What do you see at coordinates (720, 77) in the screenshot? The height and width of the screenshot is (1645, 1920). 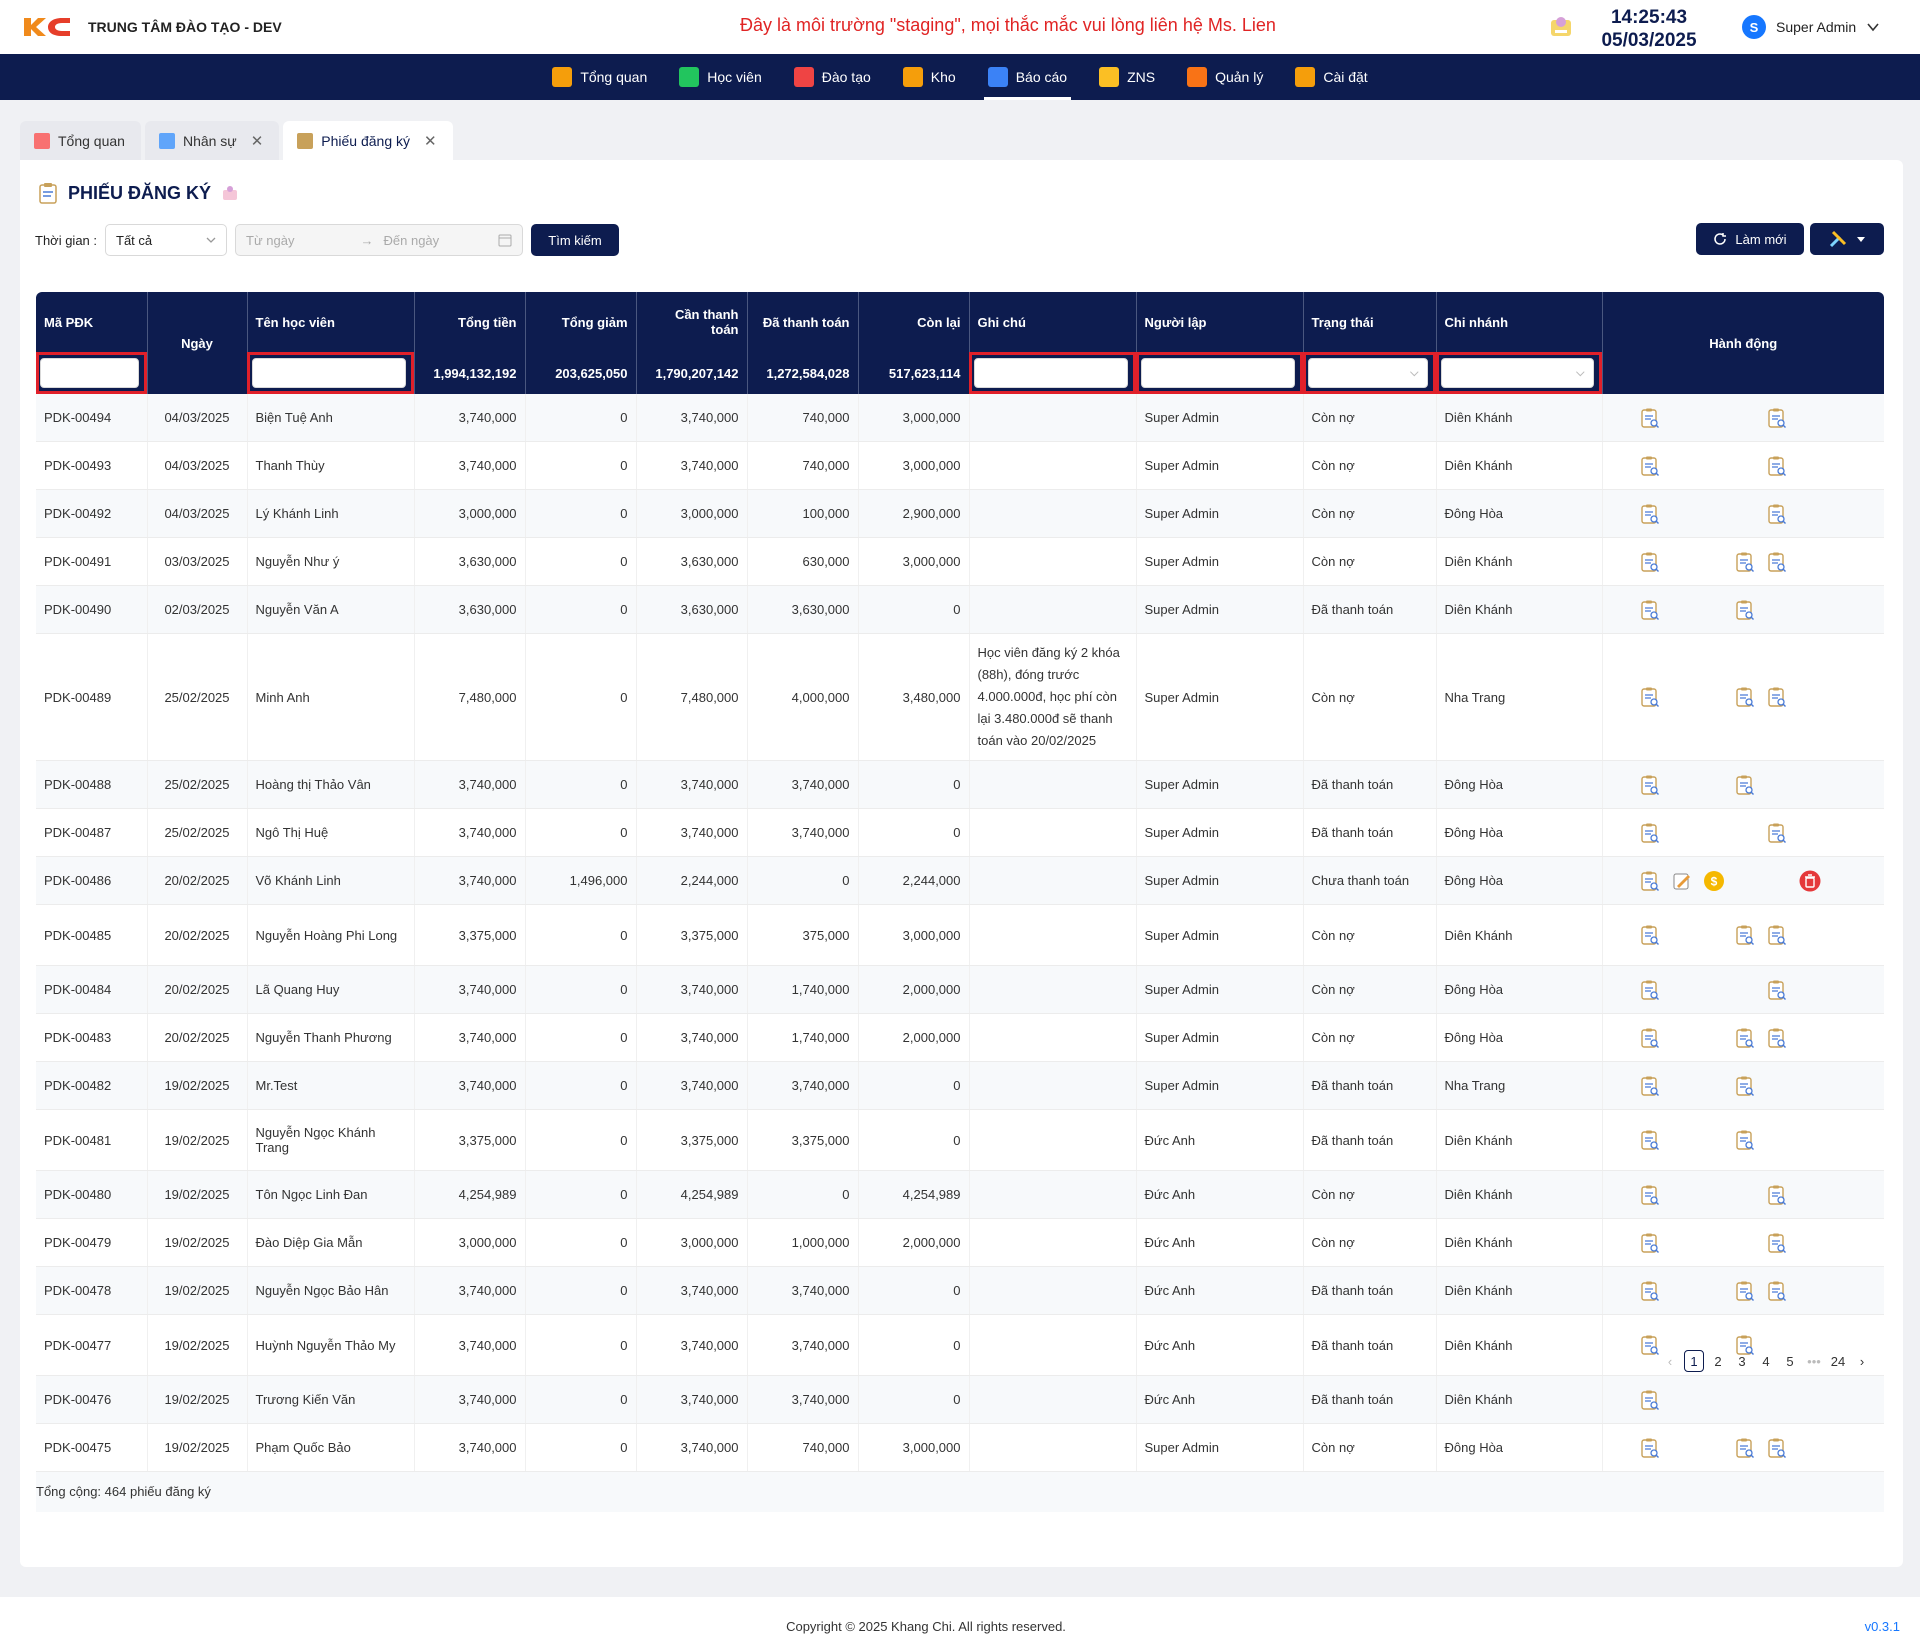 I see `nav-item-1: Học viên` at bounding box center [720, 77].